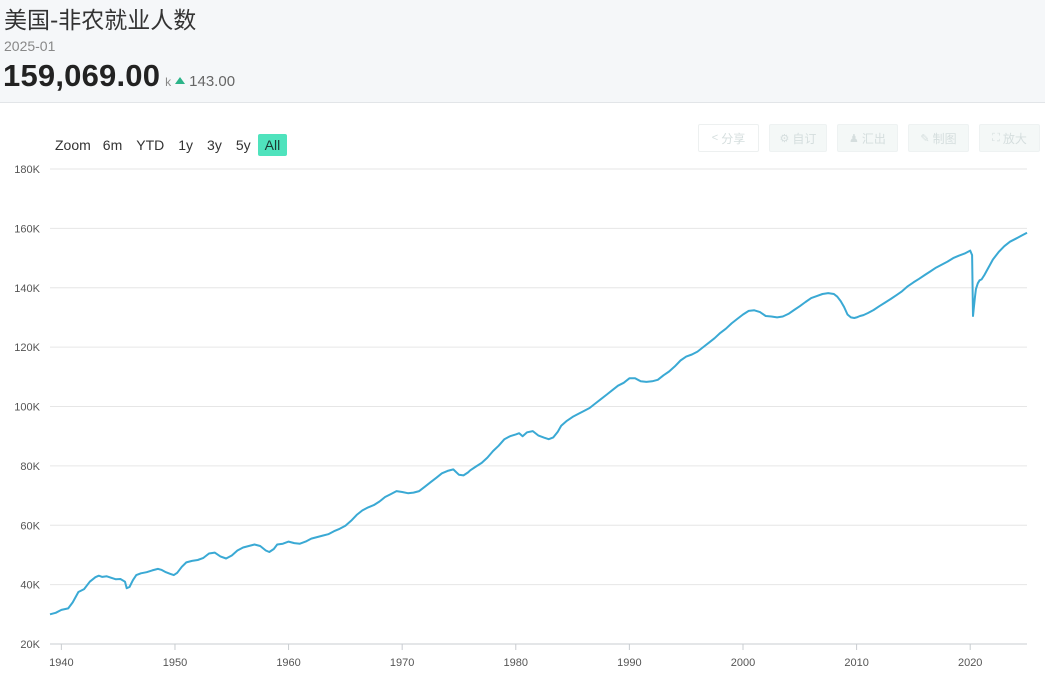  Describe the element at coordinates (150, 145) in the screenshot. I see `range-button-ytd: YTD` at that location.